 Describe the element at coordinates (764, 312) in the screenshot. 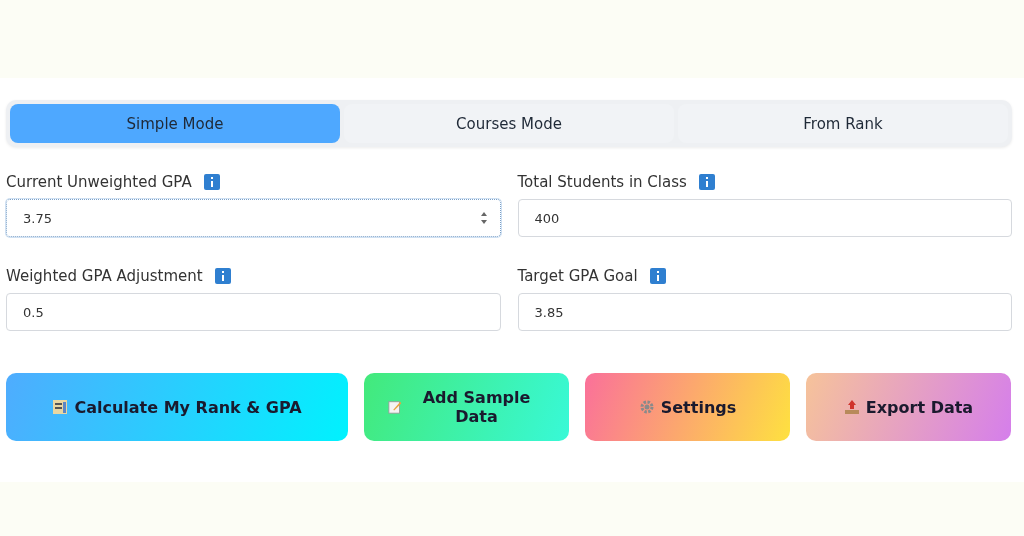

I see `input-field: 3.85` at that location.